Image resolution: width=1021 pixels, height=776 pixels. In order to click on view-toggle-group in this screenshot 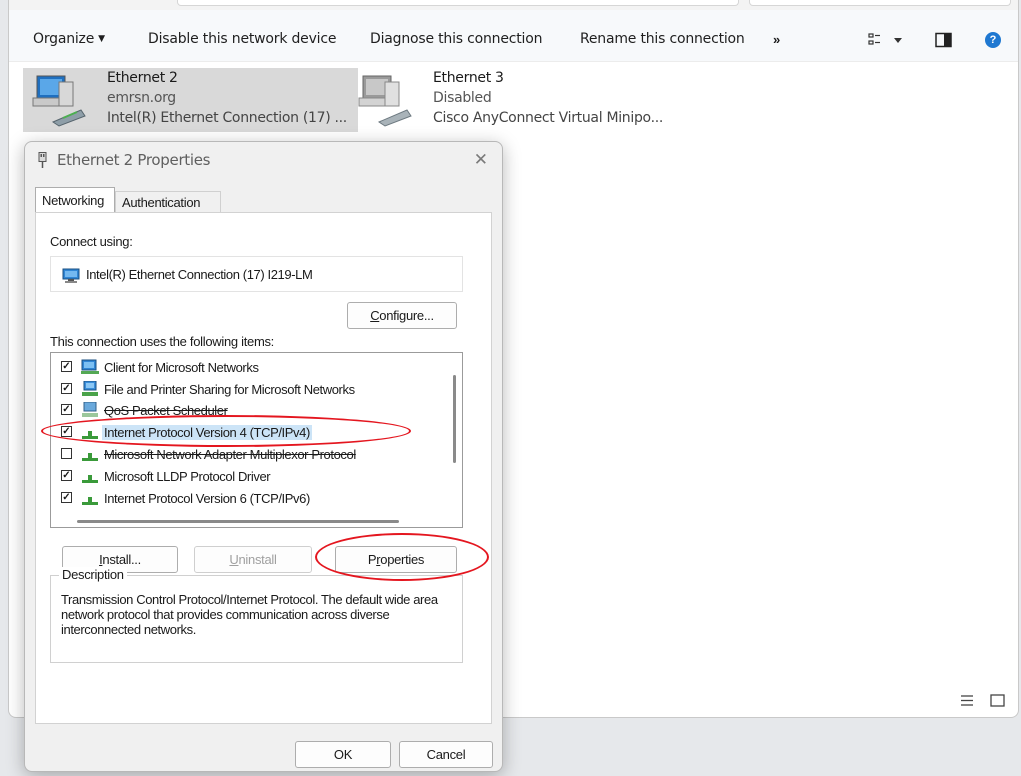, I will do `click(983, 703)`.